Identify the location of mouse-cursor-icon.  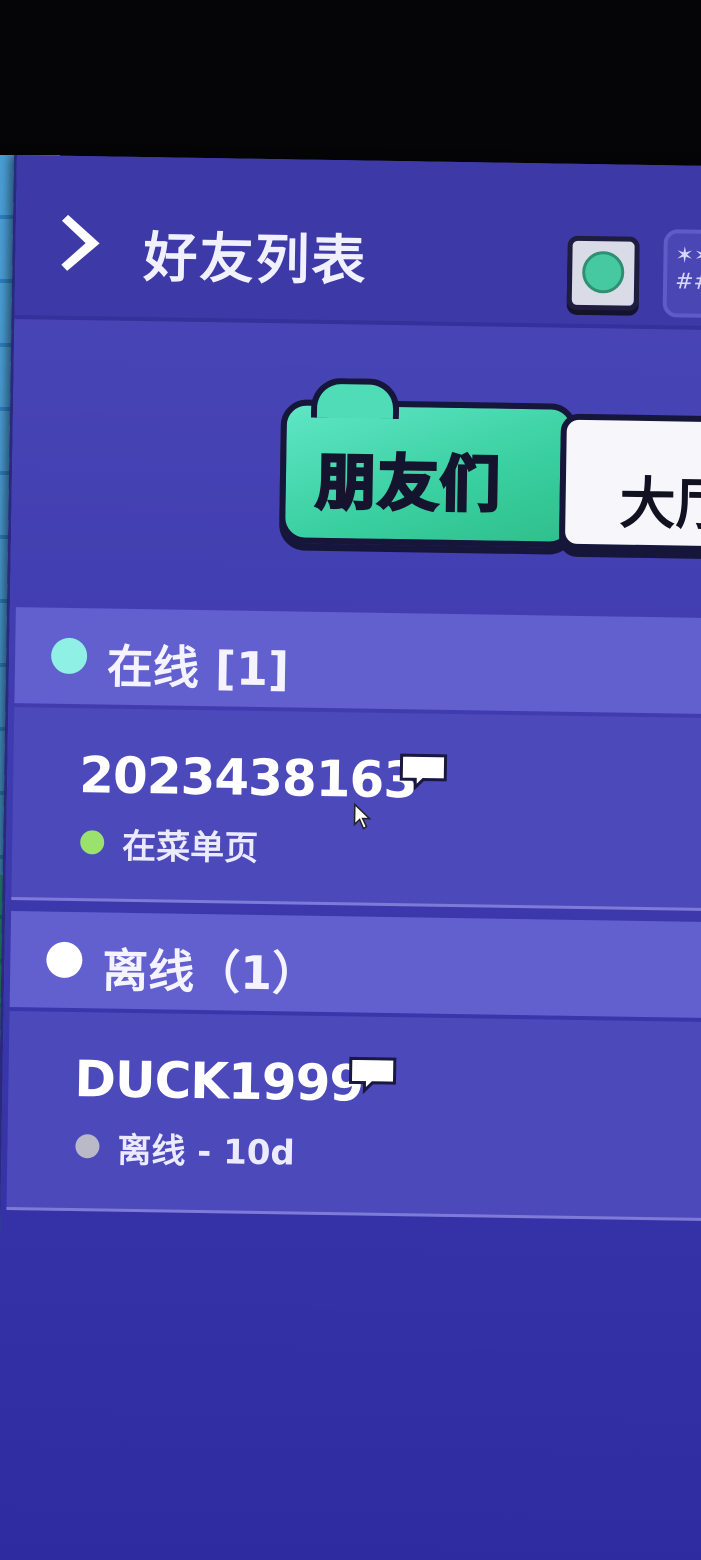
(362, 816).